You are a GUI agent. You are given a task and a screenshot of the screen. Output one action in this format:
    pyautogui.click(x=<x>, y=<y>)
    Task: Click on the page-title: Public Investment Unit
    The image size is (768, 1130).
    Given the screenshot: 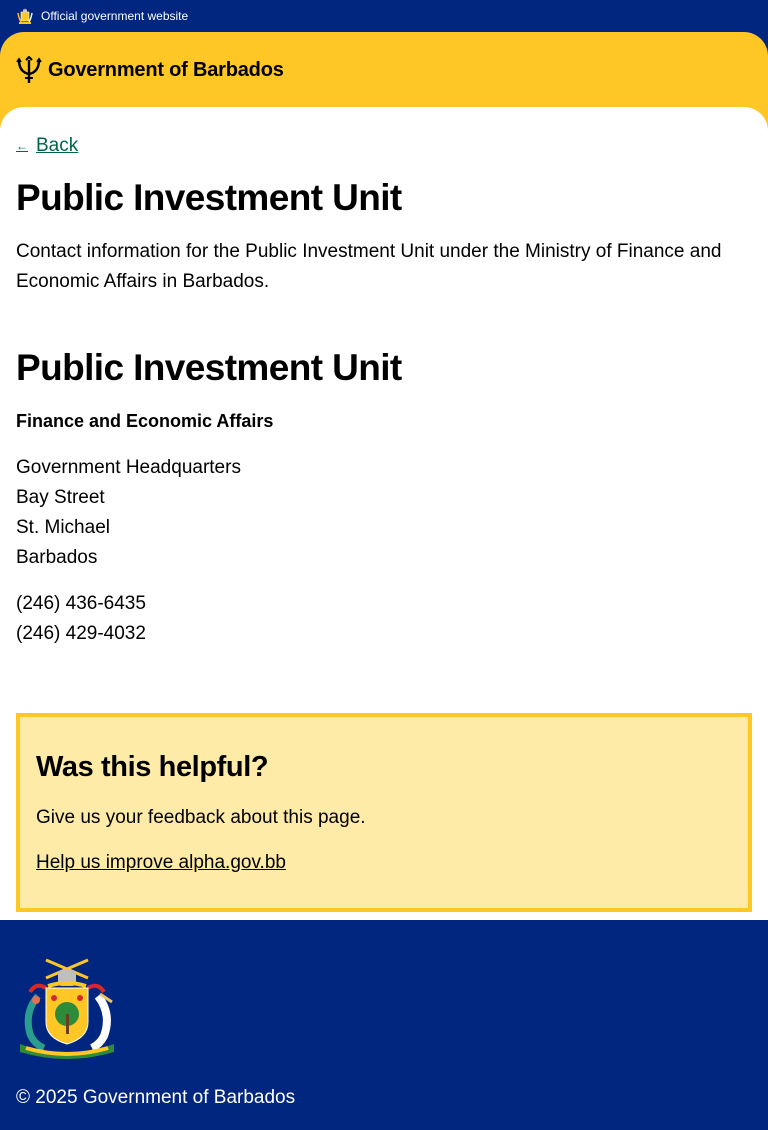 What is the action you would take?
    pyautogui.click(x=209, y=197)
    